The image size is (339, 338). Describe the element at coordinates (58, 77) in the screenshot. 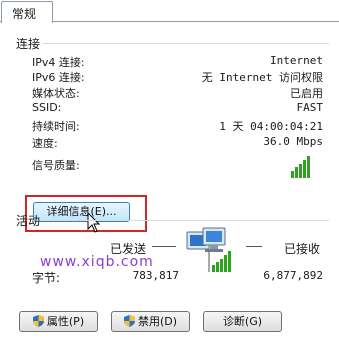

I see `ipv6-label: IPv6 连接:` at that location.